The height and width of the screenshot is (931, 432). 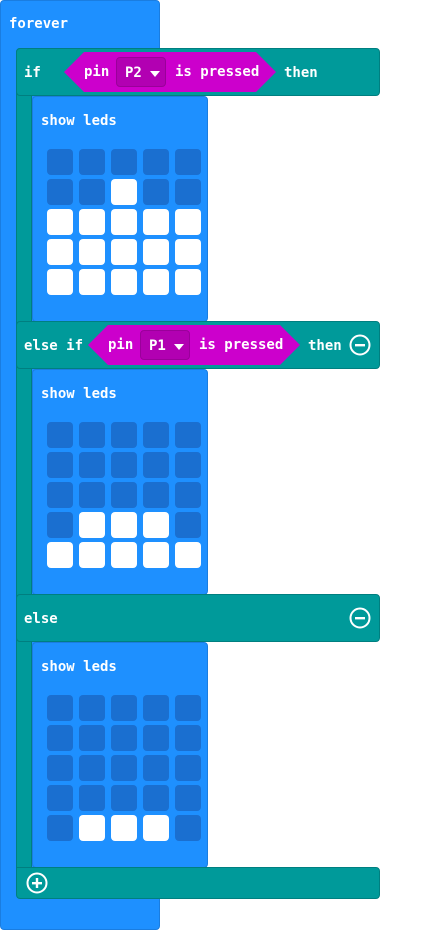 I want to click on if-footer, so click(x=198, y=883).